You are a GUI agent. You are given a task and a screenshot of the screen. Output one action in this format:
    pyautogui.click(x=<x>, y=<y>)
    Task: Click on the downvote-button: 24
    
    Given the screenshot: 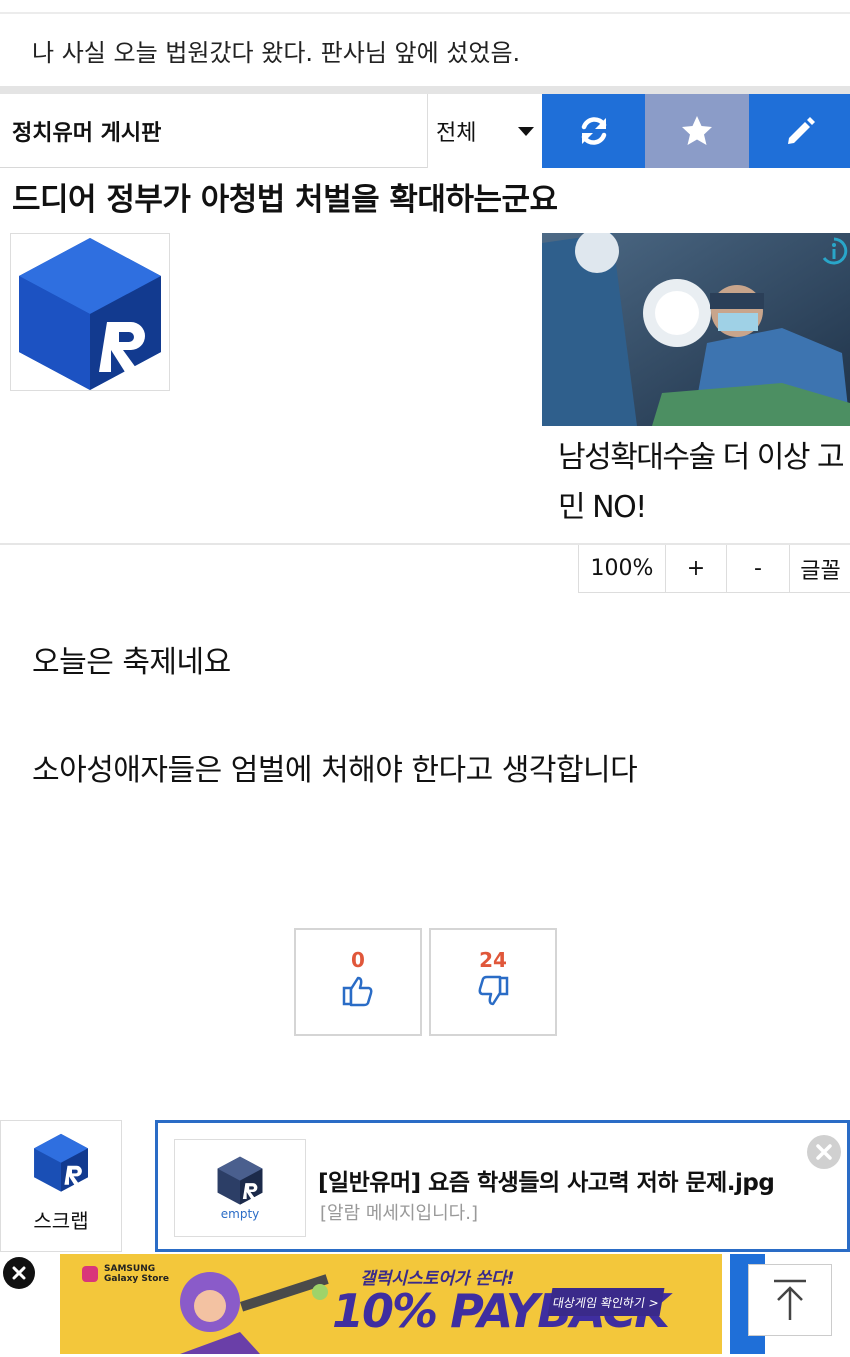 What is the action you would take?
    pyautogui.click(x=493, y=982)
    